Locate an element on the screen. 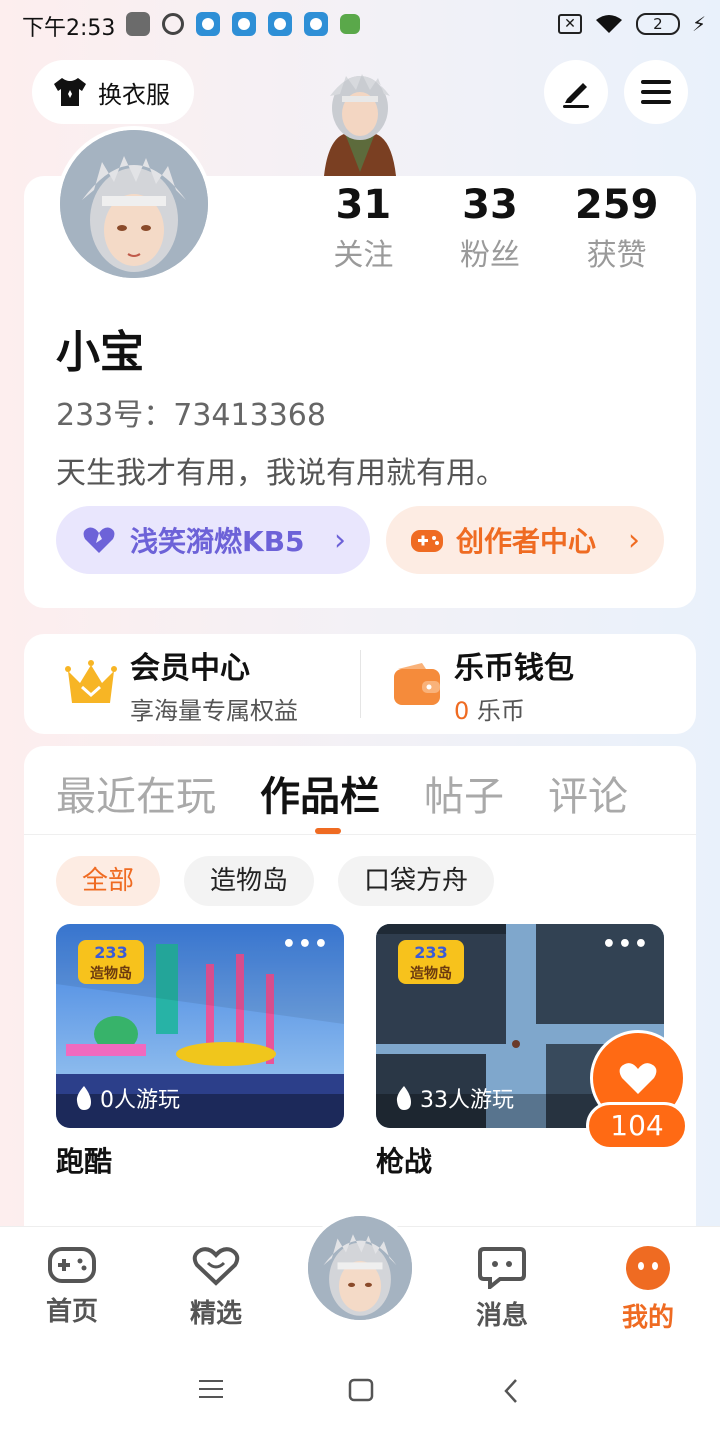 The height and width of the screenshot is (1440, 720). membership-card: 会员中心 享海量专属权益 乐币钱包 0 乐币 is located at coordinates (360, 684).